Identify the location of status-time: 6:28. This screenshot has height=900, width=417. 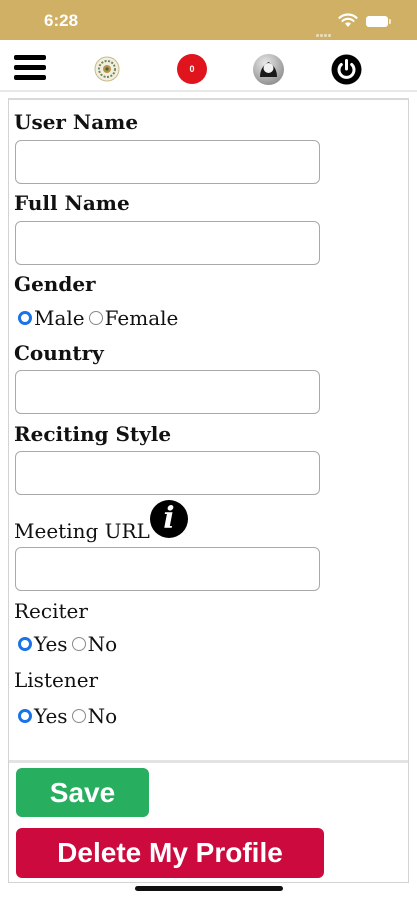
(61, 20).